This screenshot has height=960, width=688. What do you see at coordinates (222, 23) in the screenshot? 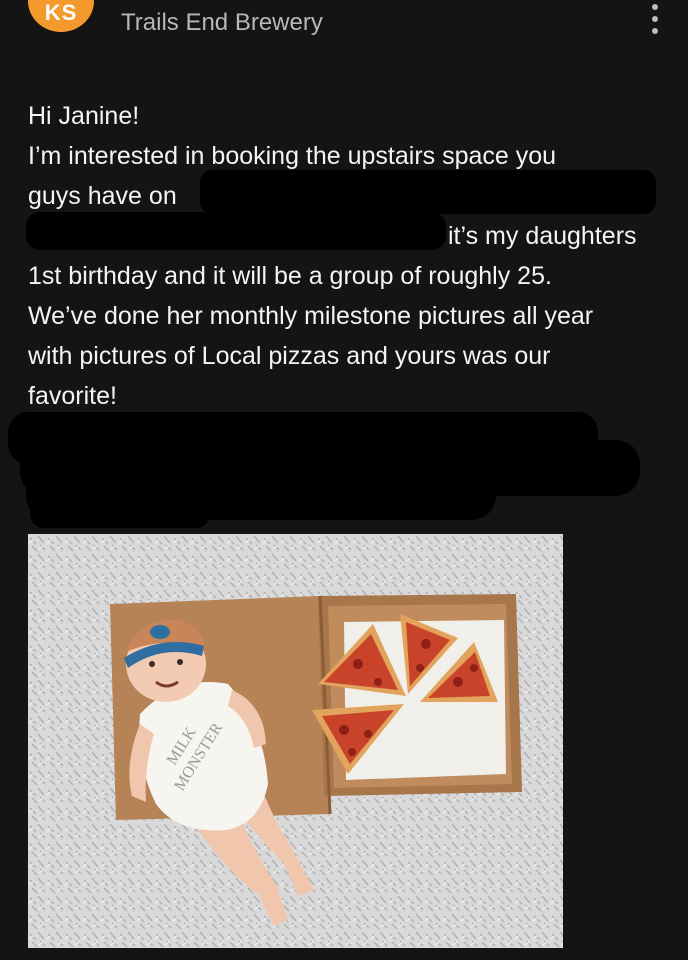
I see `sender-name: Trails End Brewery` at bounding box center [222, 23].